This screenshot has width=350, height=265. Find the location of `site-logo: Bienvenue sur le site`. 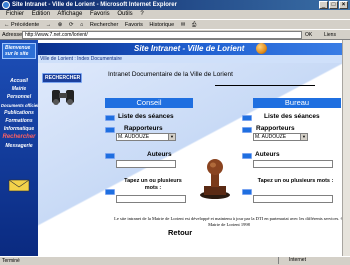

site-logo: Bienvenue sur le site is located at coordinates (19, 51).